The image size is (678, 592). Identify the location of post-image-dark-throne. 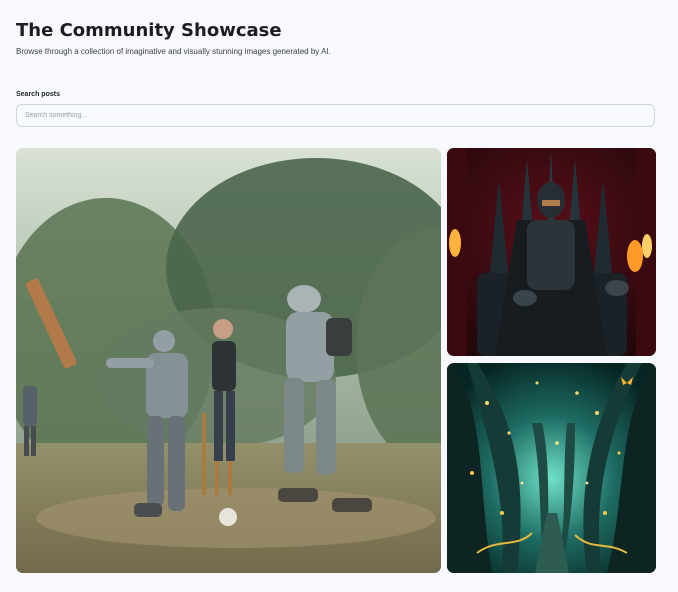
(551, 252).